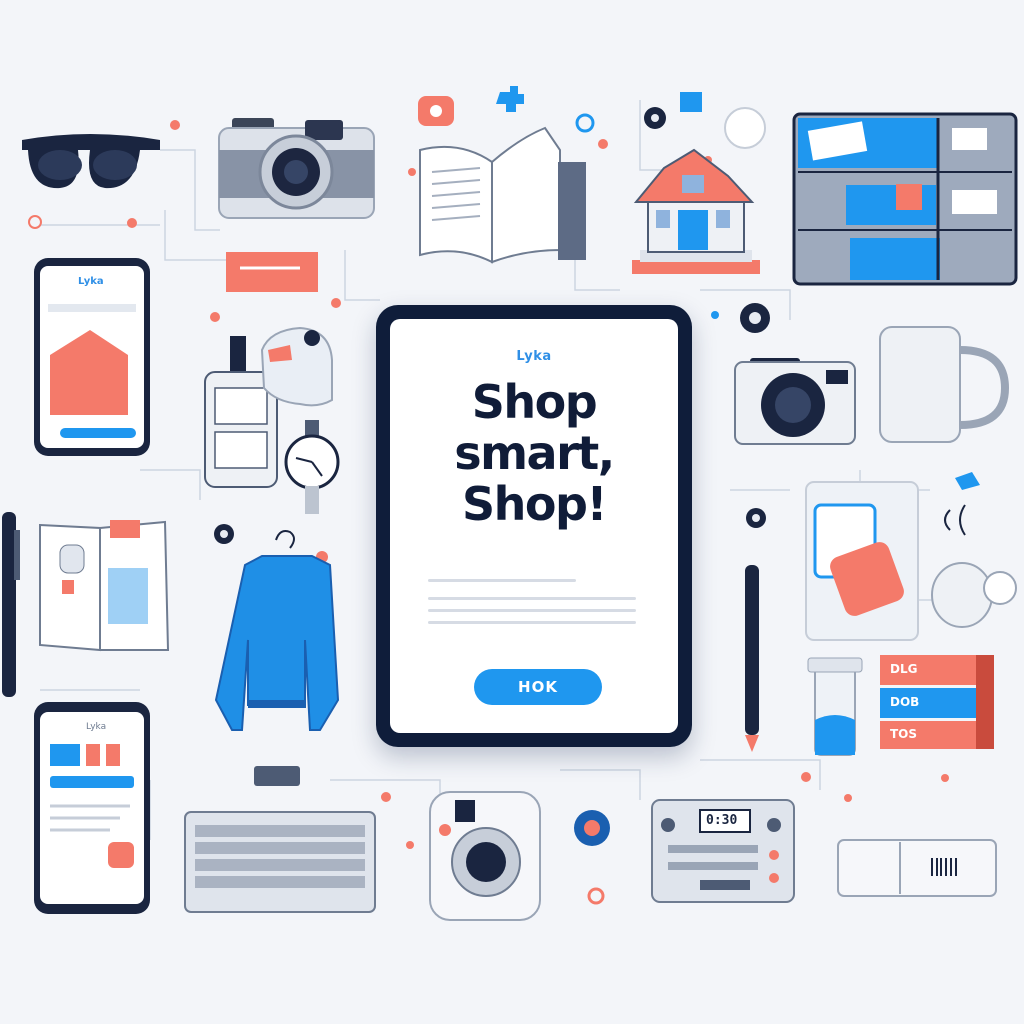  Describe the element at coordinates (795, 374) in the screenshot. I see `compact-camera-icon` at that location.